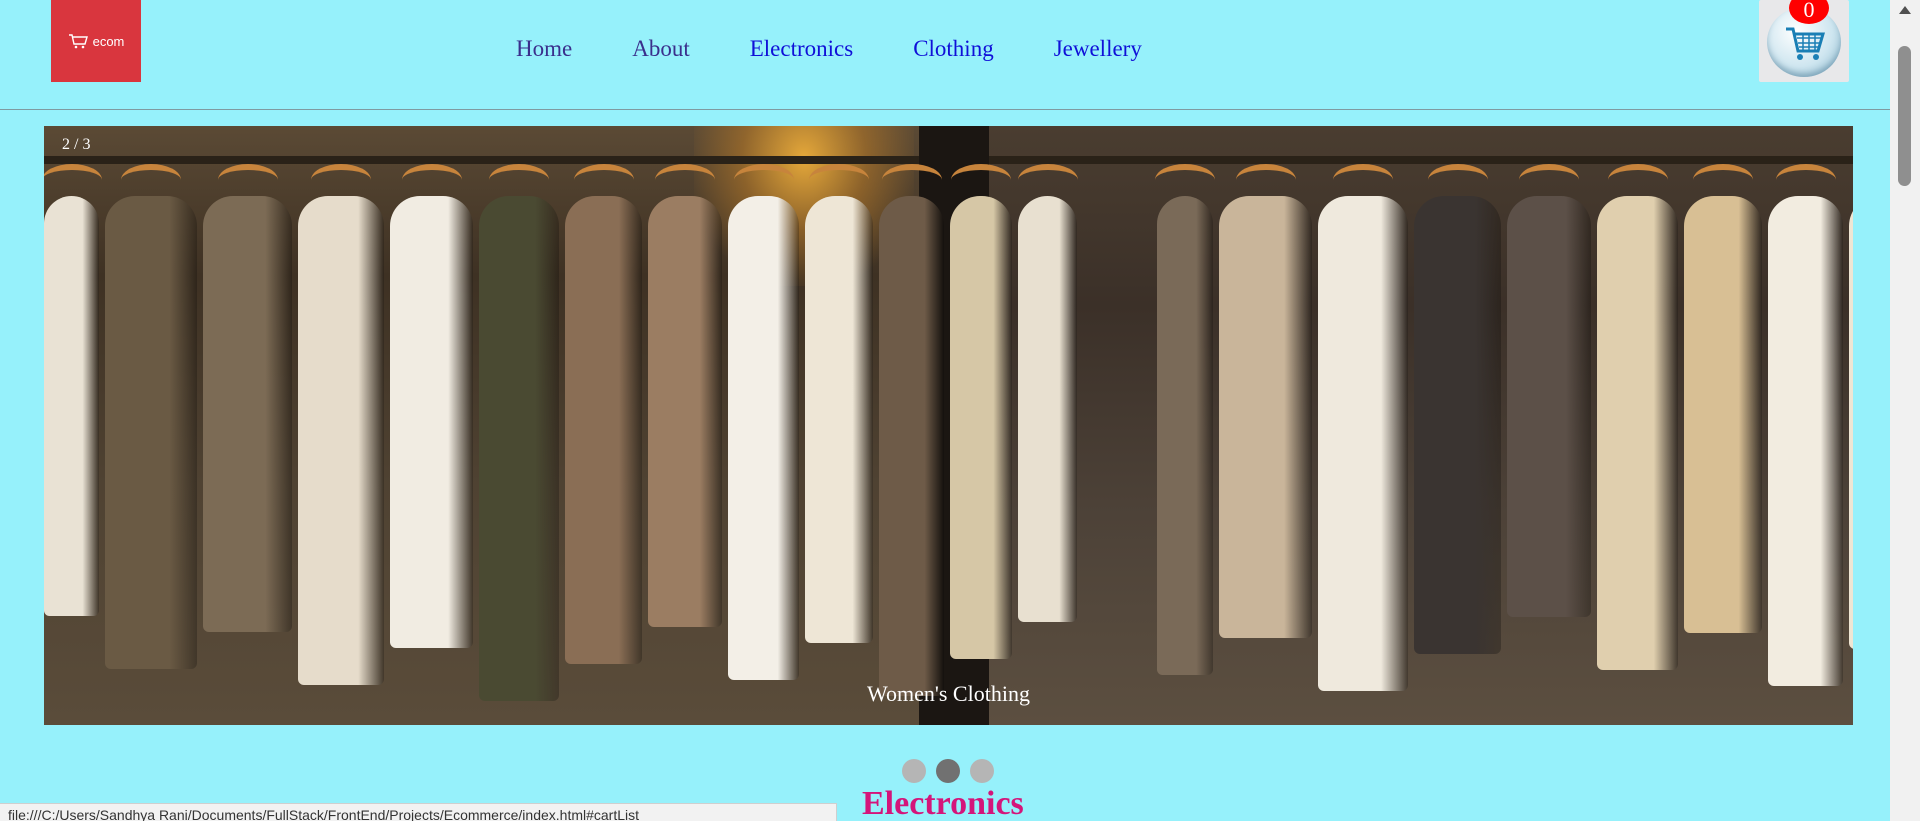 The width and height of the screenshot is (1920, 821). Describe the element at coordinates (1905, 10) in the screenshot. I see `scroll-up-arrow-icon` at that location.